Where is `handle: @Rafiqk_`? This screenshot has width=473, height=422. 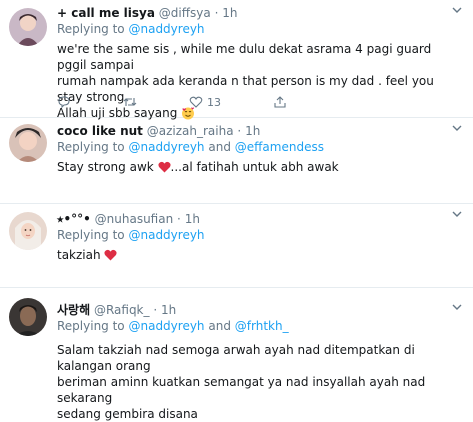 handle: @Rafiqk_ is located at coordinates (122, 310).